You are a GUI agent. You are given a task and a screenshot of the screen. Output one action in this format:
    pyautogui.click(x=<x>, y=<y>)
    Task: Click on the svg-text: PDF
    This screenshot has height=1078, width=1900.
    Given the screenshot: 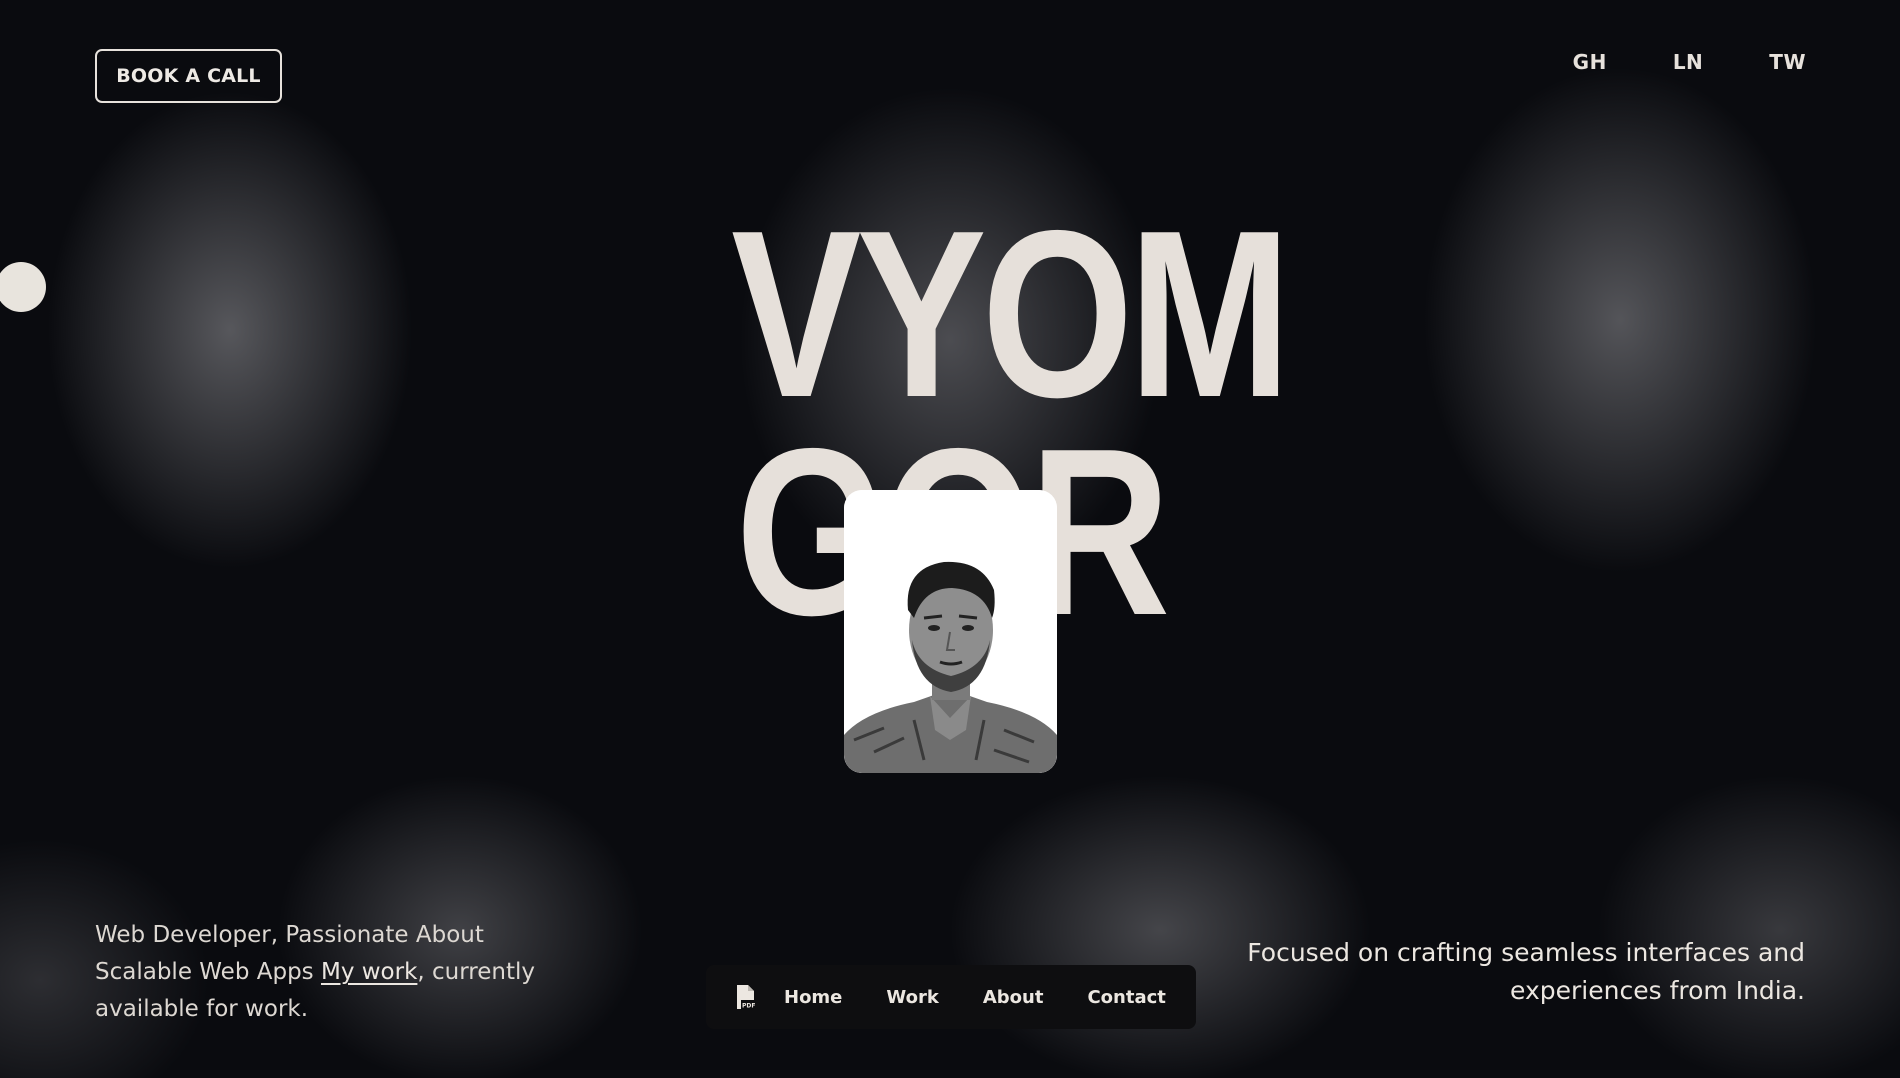 What is the action you would take?
    pyautogui.click(x=748, y=1006)
    